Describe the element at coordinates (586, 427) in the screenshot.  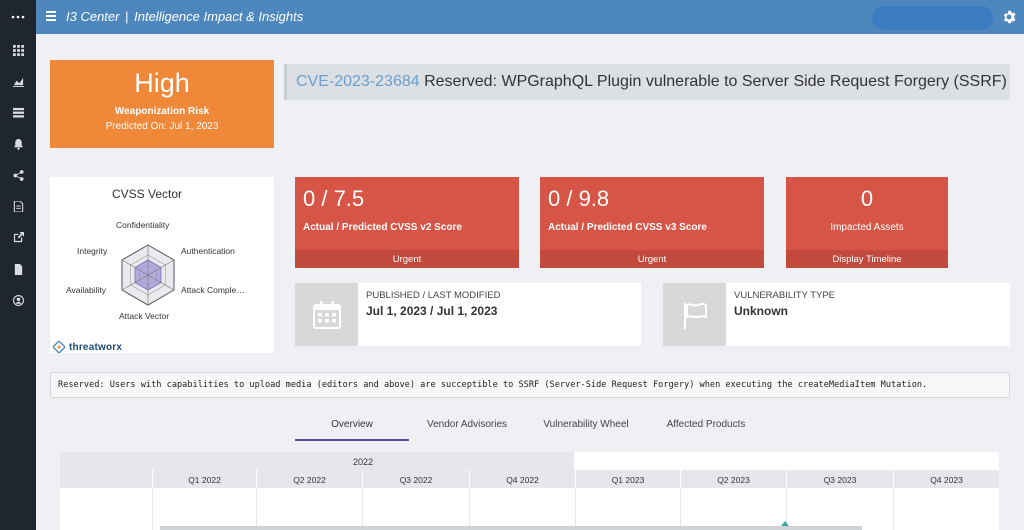
I see `tab-vulnerability-wheel: Vulnerability Wheel` at that location.